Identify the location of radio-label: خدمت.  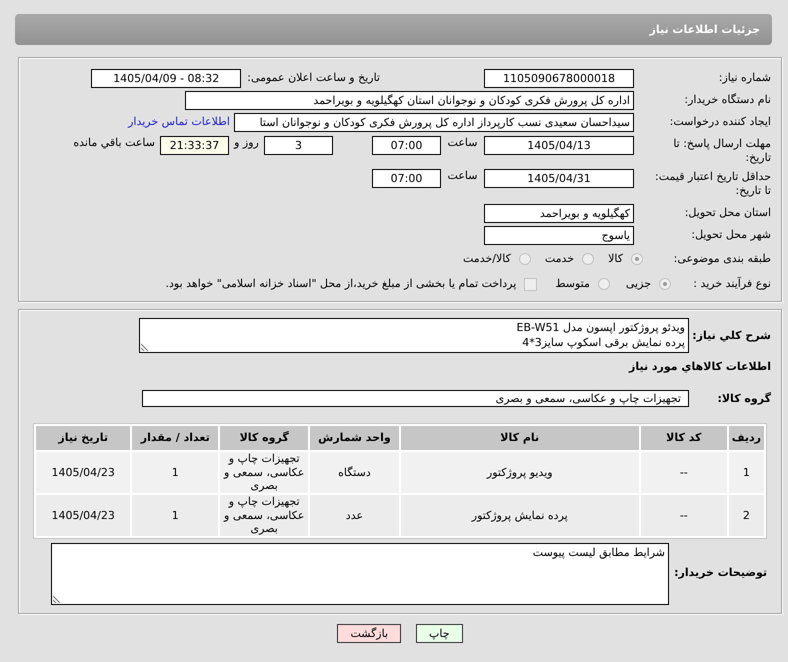
(559, 259).